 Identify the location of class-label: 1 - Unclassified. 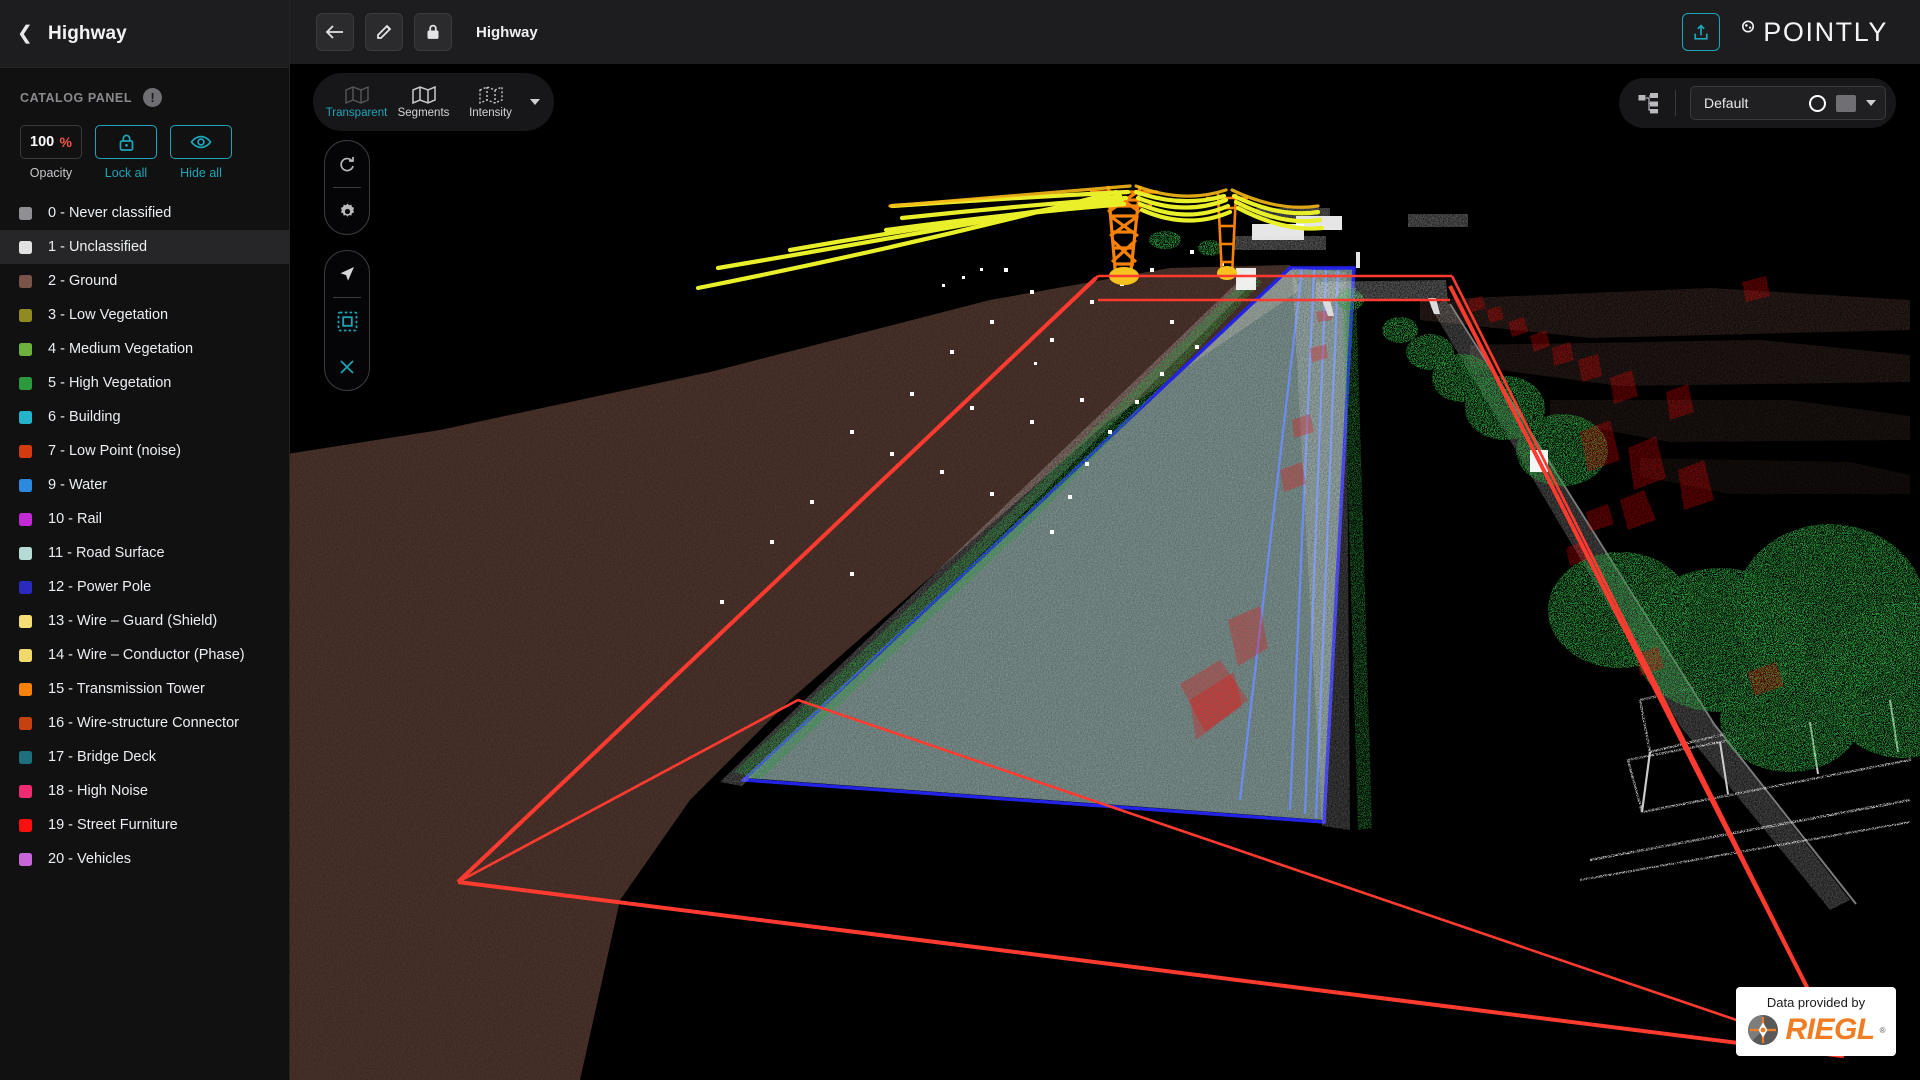
(98, 247).